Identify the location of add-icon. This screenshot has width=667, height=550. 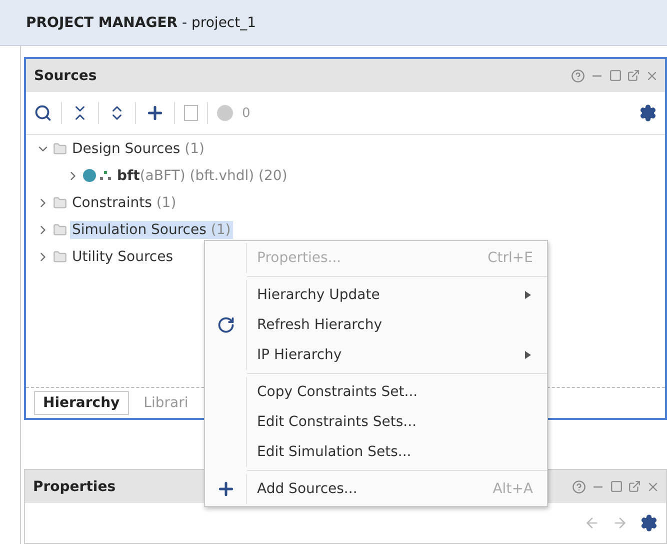
(155, 113).